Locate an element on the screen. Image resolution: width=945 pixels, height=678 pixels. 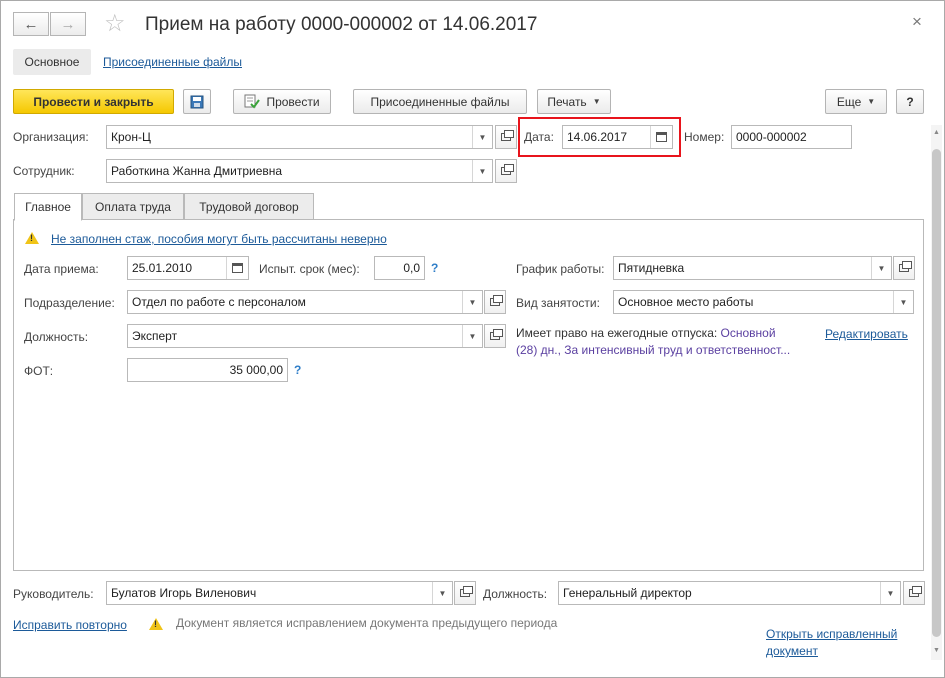
date-highlight-box is located at coordinates (599, 137).